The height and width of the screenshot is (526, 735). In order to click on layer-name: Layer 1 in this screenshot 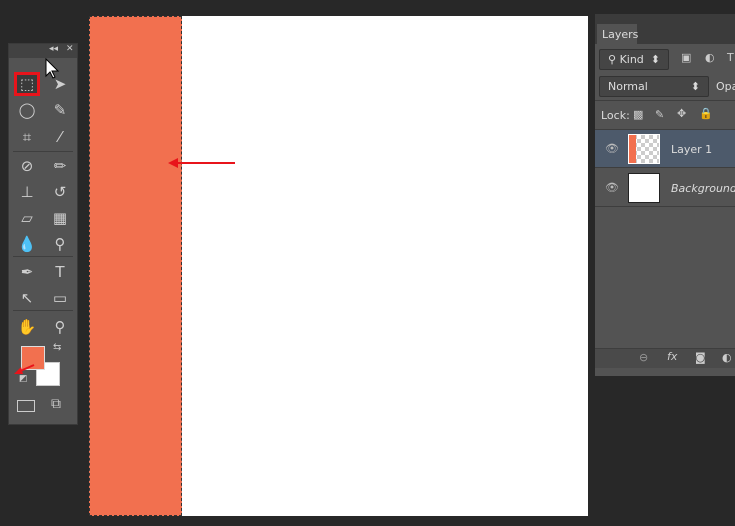, I will do `click(692, 149)`.